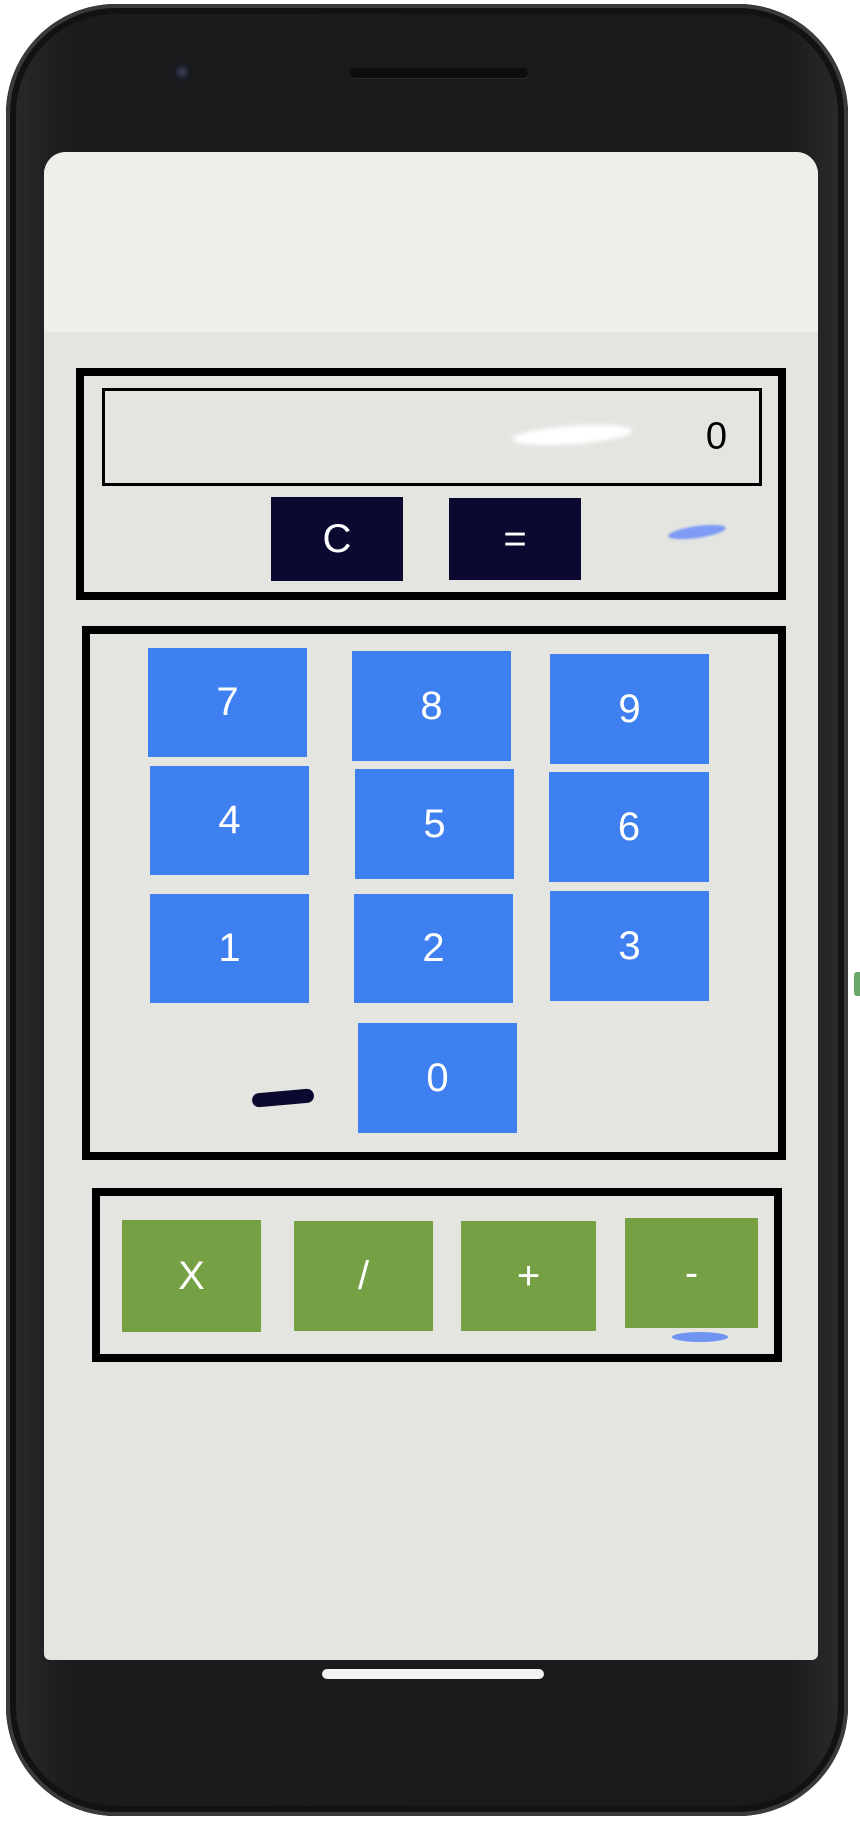 This screenshot has height=1824, width=860. What do you see at coordinates (182, 72) in the screenshot?
I see `front-camera-icon` at bounding box center [182, 72].